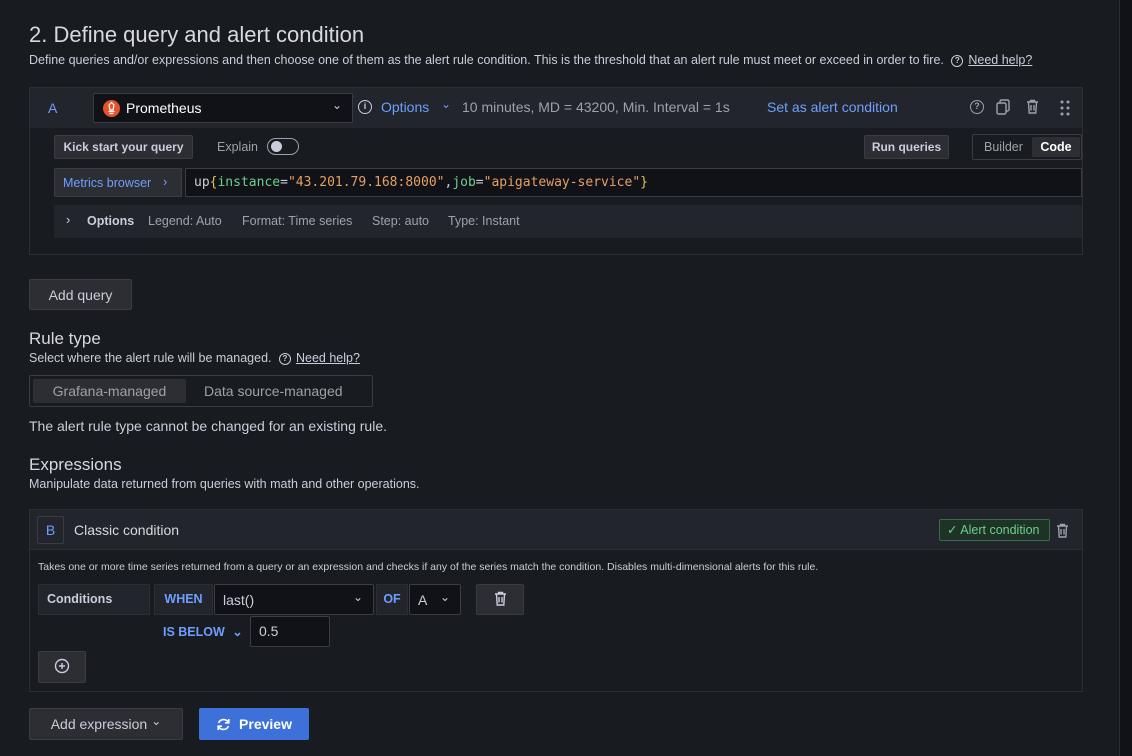 The image size is (1132, 756). Describe the element at coordinates (328, 358) in the screenshot. I see `rule-type-help-link: Need help?` at that location.